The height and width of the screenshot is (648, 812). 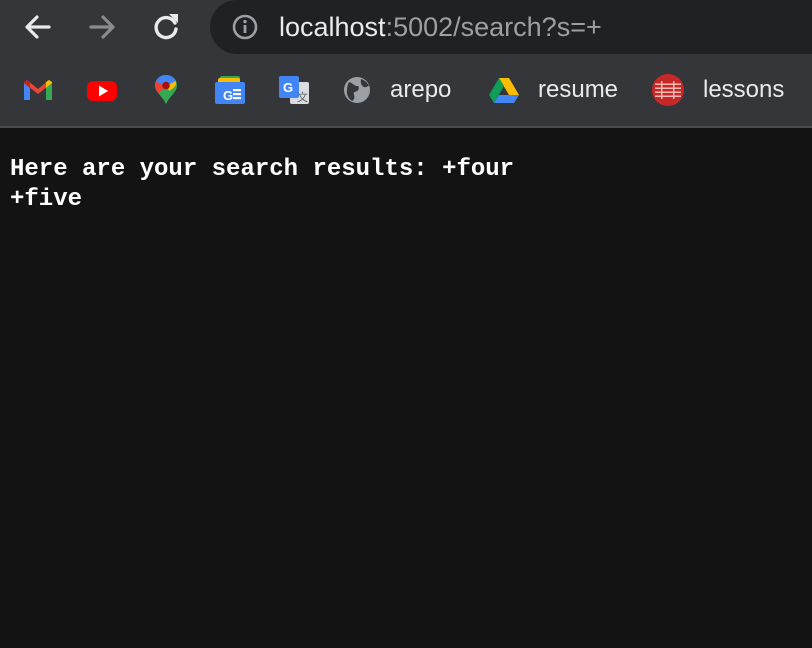 I want to click on google-news-icon: G, so click(x=230, y=90).